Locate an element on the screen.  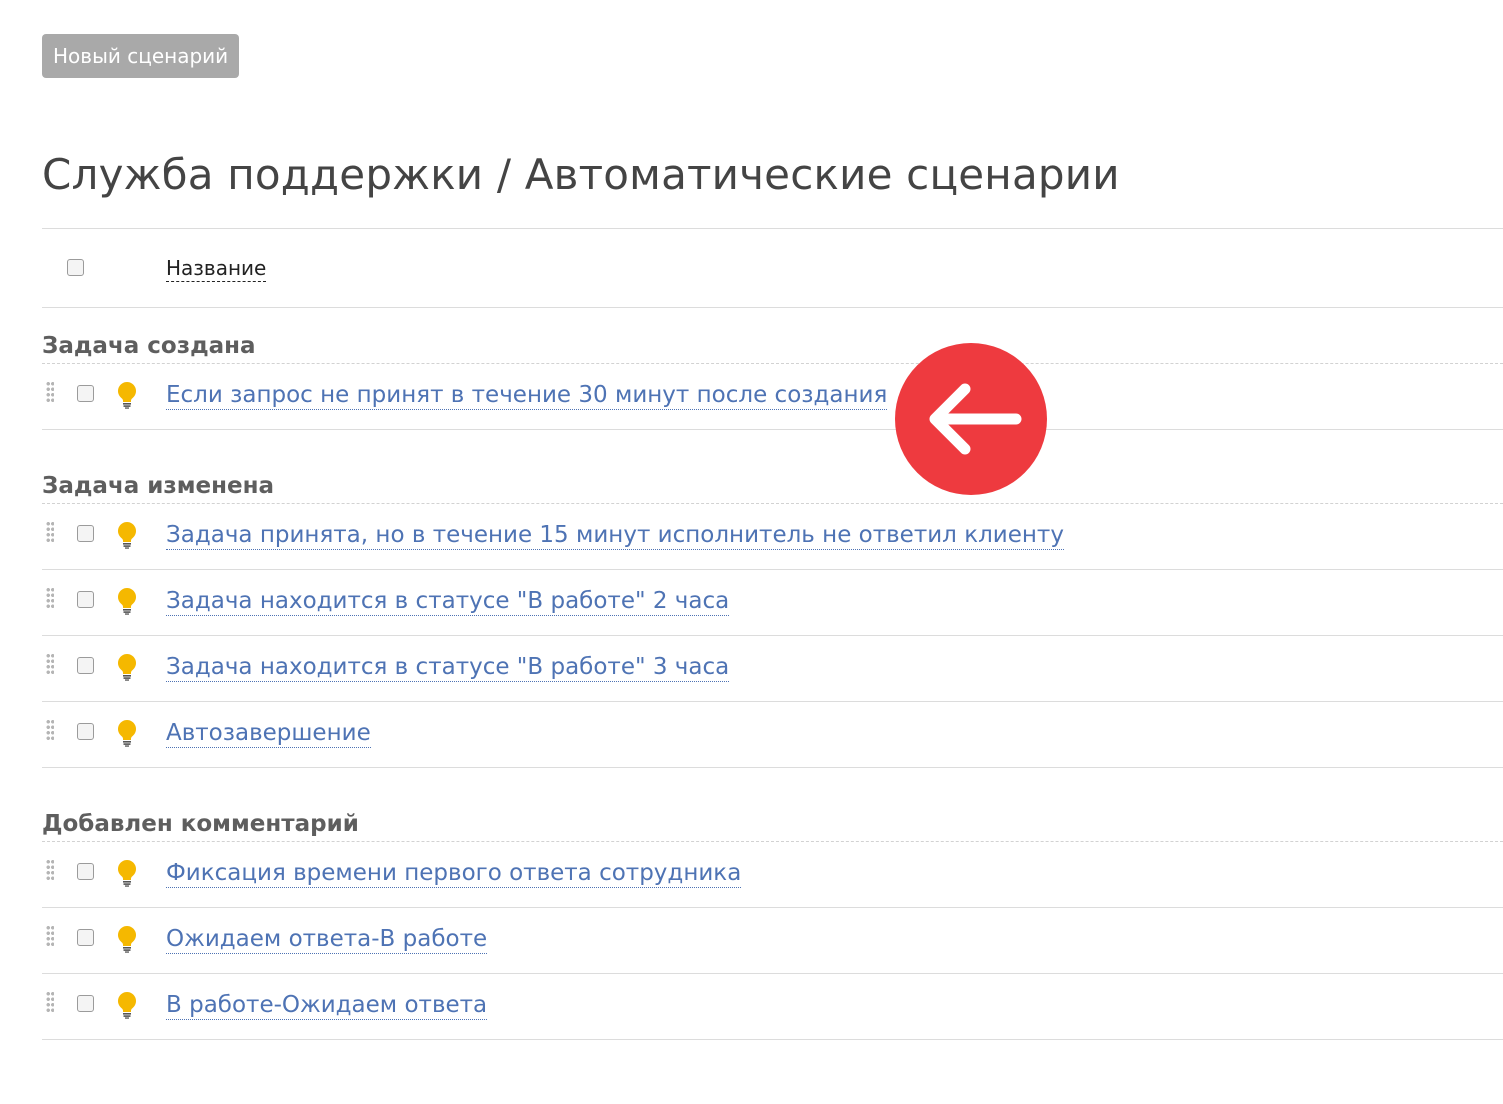
group-title: Задача изменена is located at coordinates (772, 476).